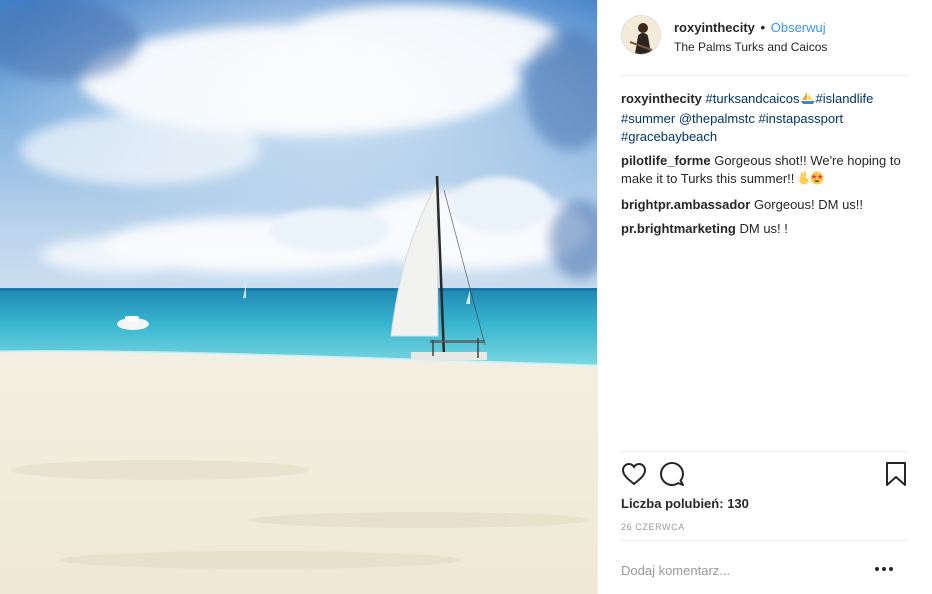  Describe the element at coordinates (736, 570) in the screenshot. I see `add-comment-input` at that location.